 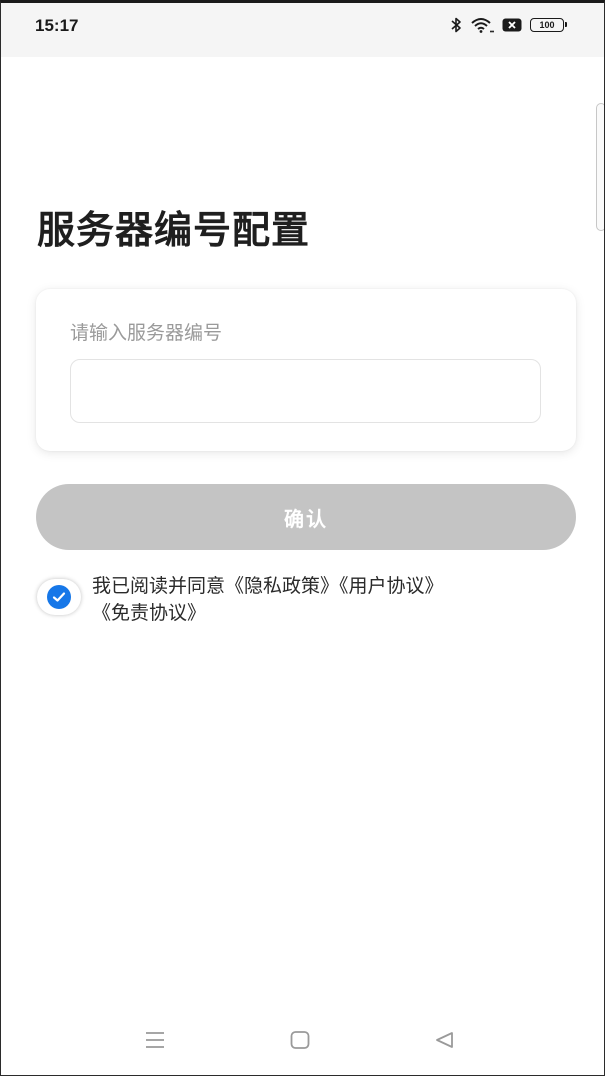 What do you see at coordinates (149, 613) in the screenshot?
I see `disclaimer-link: 《免责协议》` at bounding box center [149, 613].